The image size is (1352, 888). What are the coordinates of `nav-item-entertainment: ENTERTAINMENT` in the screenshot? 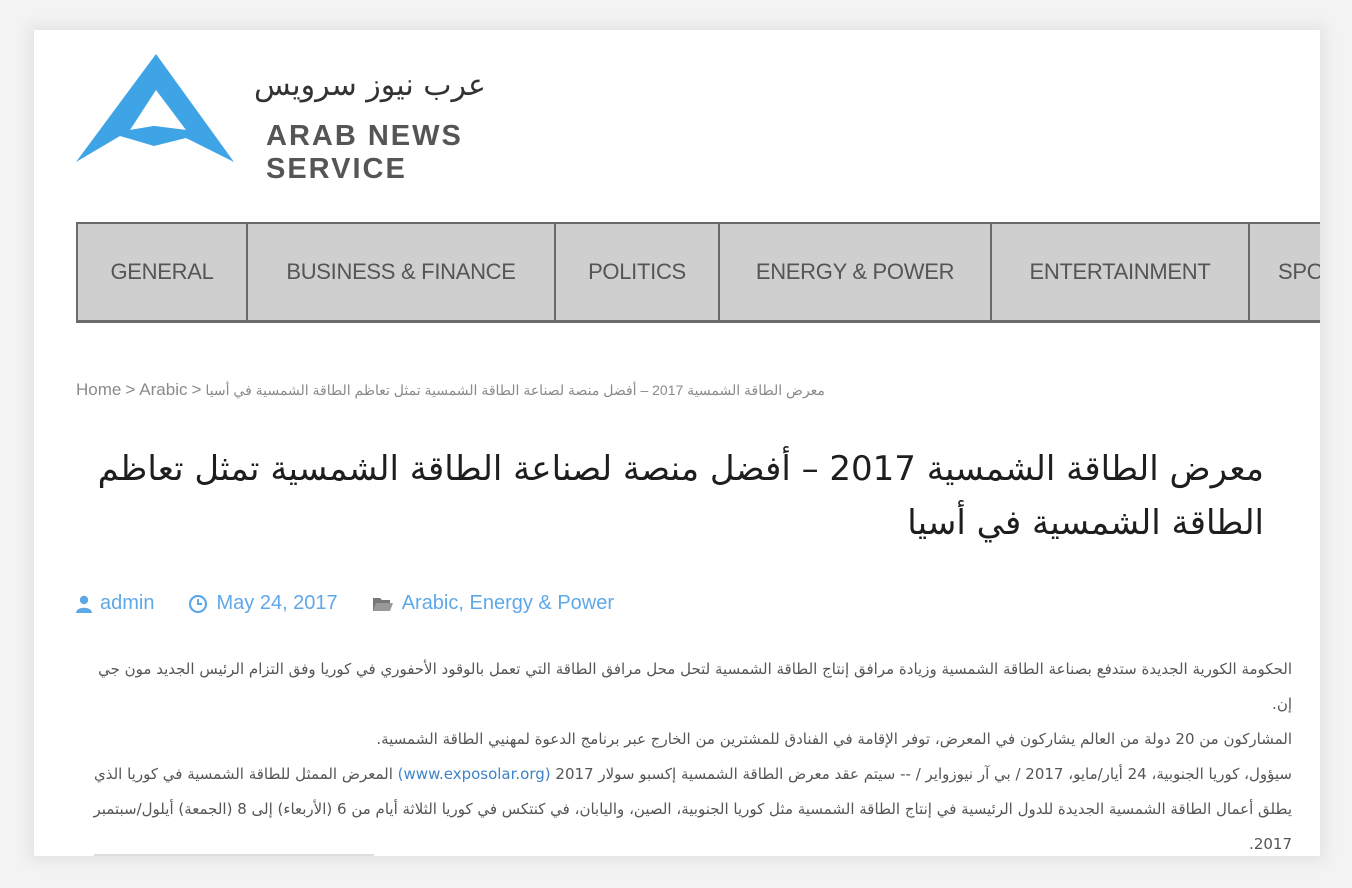 It's located at (1119, 272).